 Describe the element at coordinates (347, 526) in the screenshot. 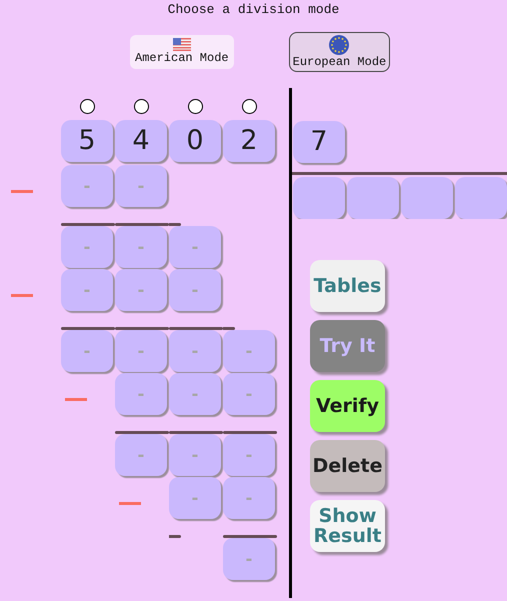

I see `action-button: Show Result` at that location.